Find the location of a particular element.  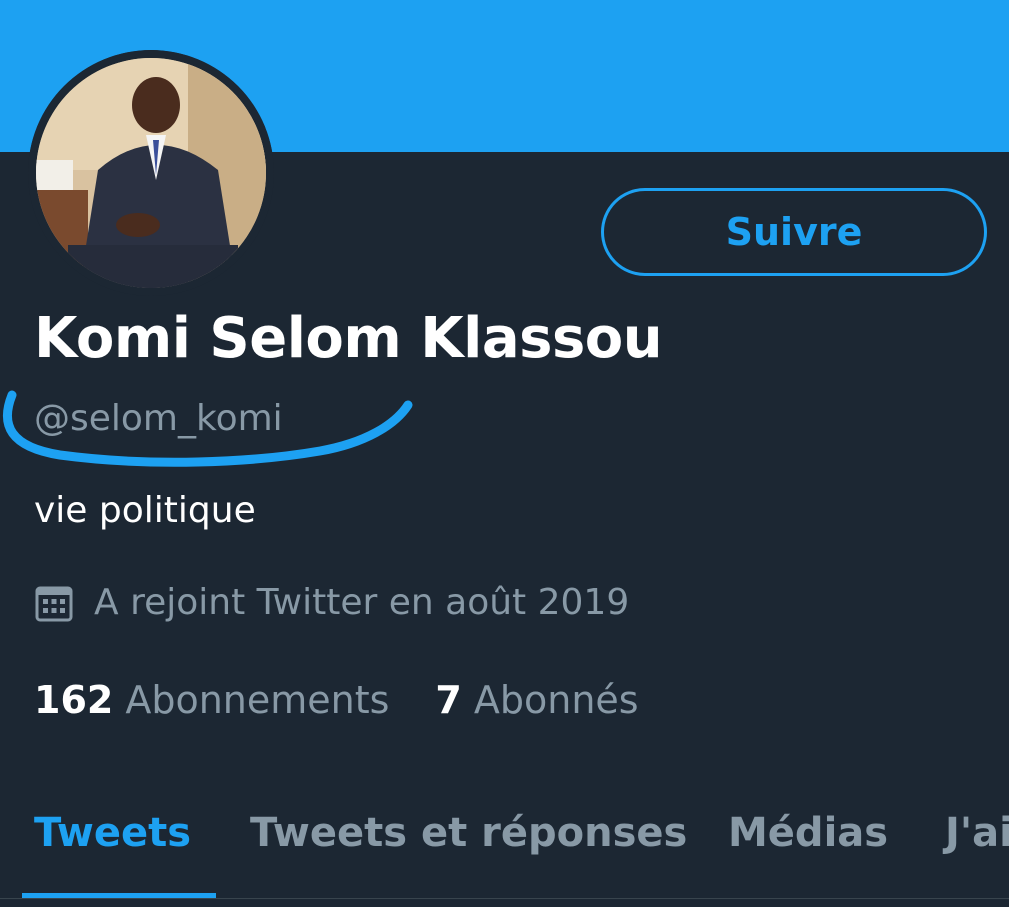

joined-date: A rejoint Twitter en août 2019 is located at coordinates (331, 602).